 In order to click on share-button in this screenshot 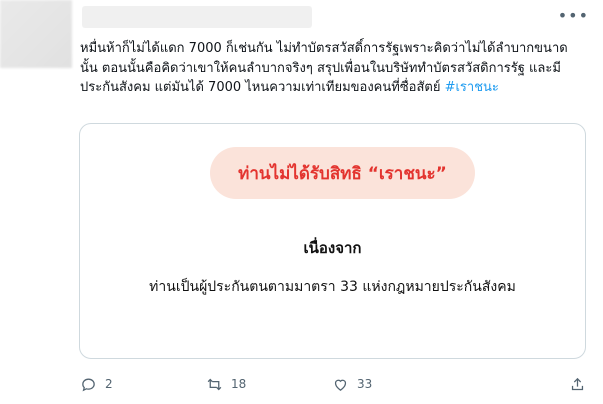, I will do `click(577, 384)`.